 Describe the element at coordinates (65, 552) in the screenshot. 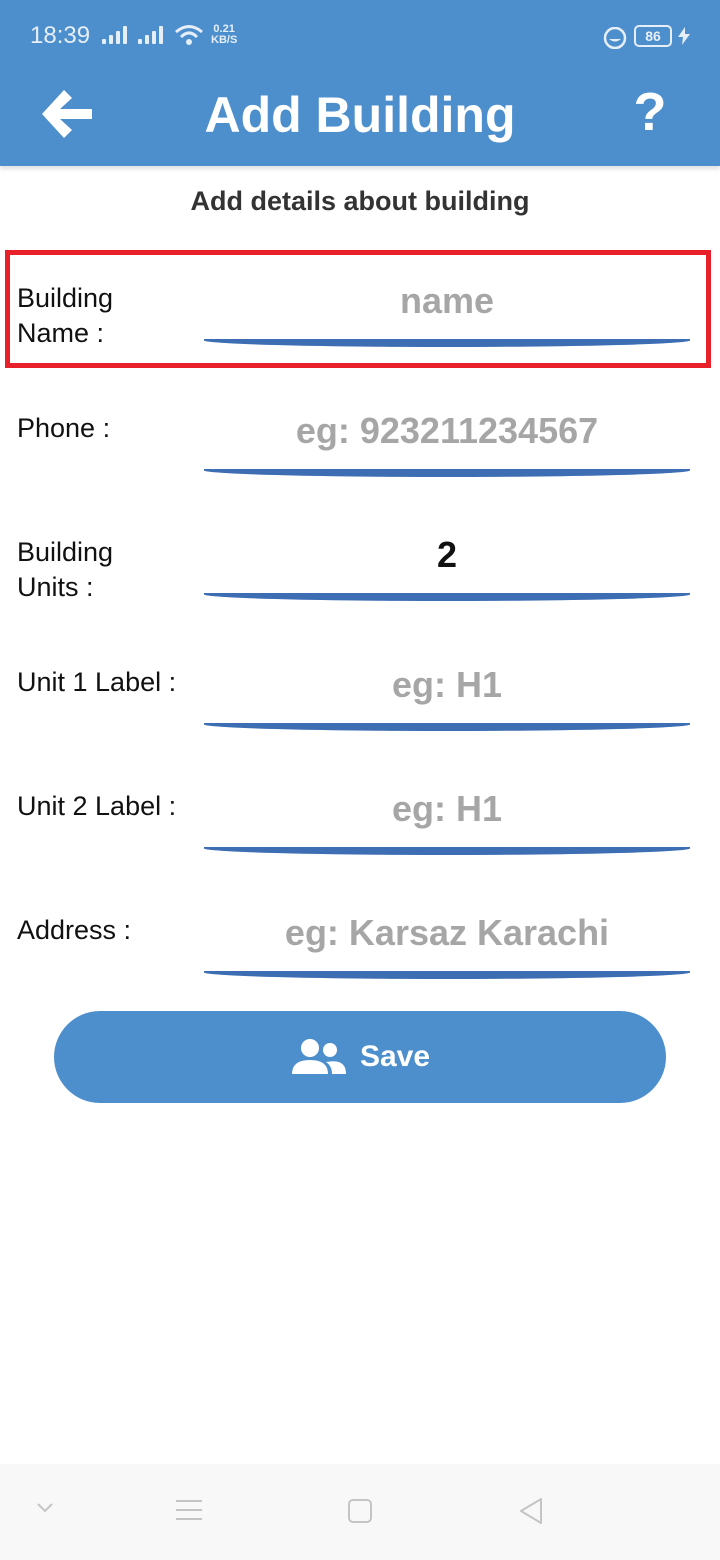

I see `building-units-label-line1: Building` at that location.